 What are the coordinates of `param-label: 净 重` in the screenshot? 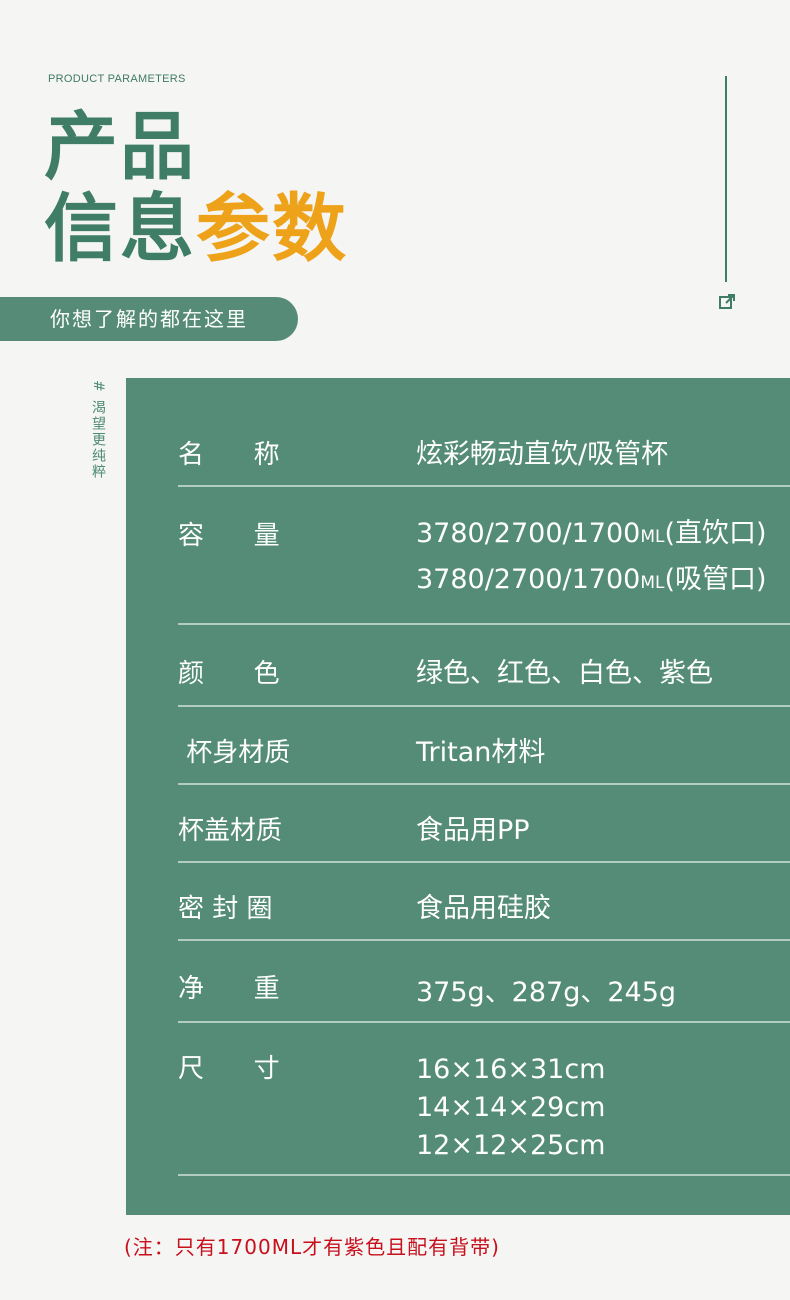 It's located at (229, 989).